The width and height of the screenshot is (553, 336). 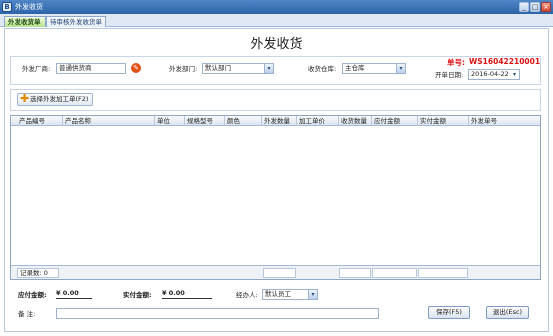 What do you see at coordinates (7, 7) in the screenshot?
I see `app-icon: B` at bounding box center [7, 7].